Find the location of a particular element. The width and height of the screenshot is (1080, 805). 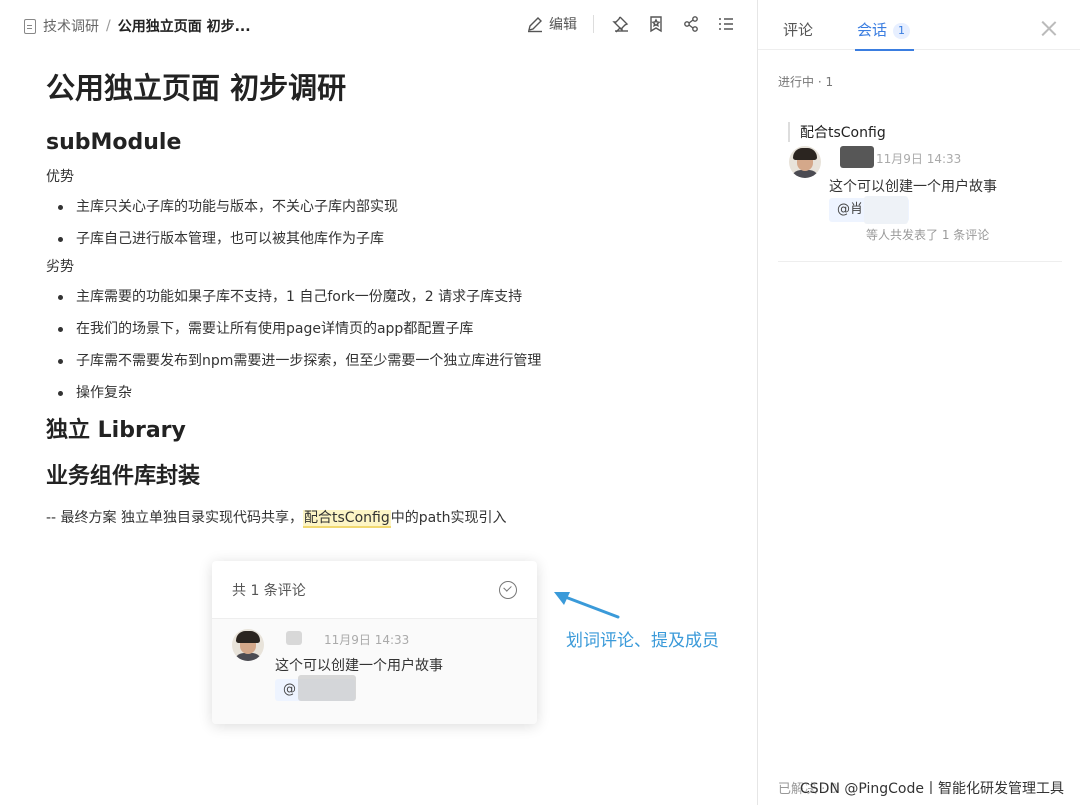

list-item: 子库需不需要发布到npm需要进一步探索，但至少需要一个独立库进行管理 is located at coordinates (391, 361).